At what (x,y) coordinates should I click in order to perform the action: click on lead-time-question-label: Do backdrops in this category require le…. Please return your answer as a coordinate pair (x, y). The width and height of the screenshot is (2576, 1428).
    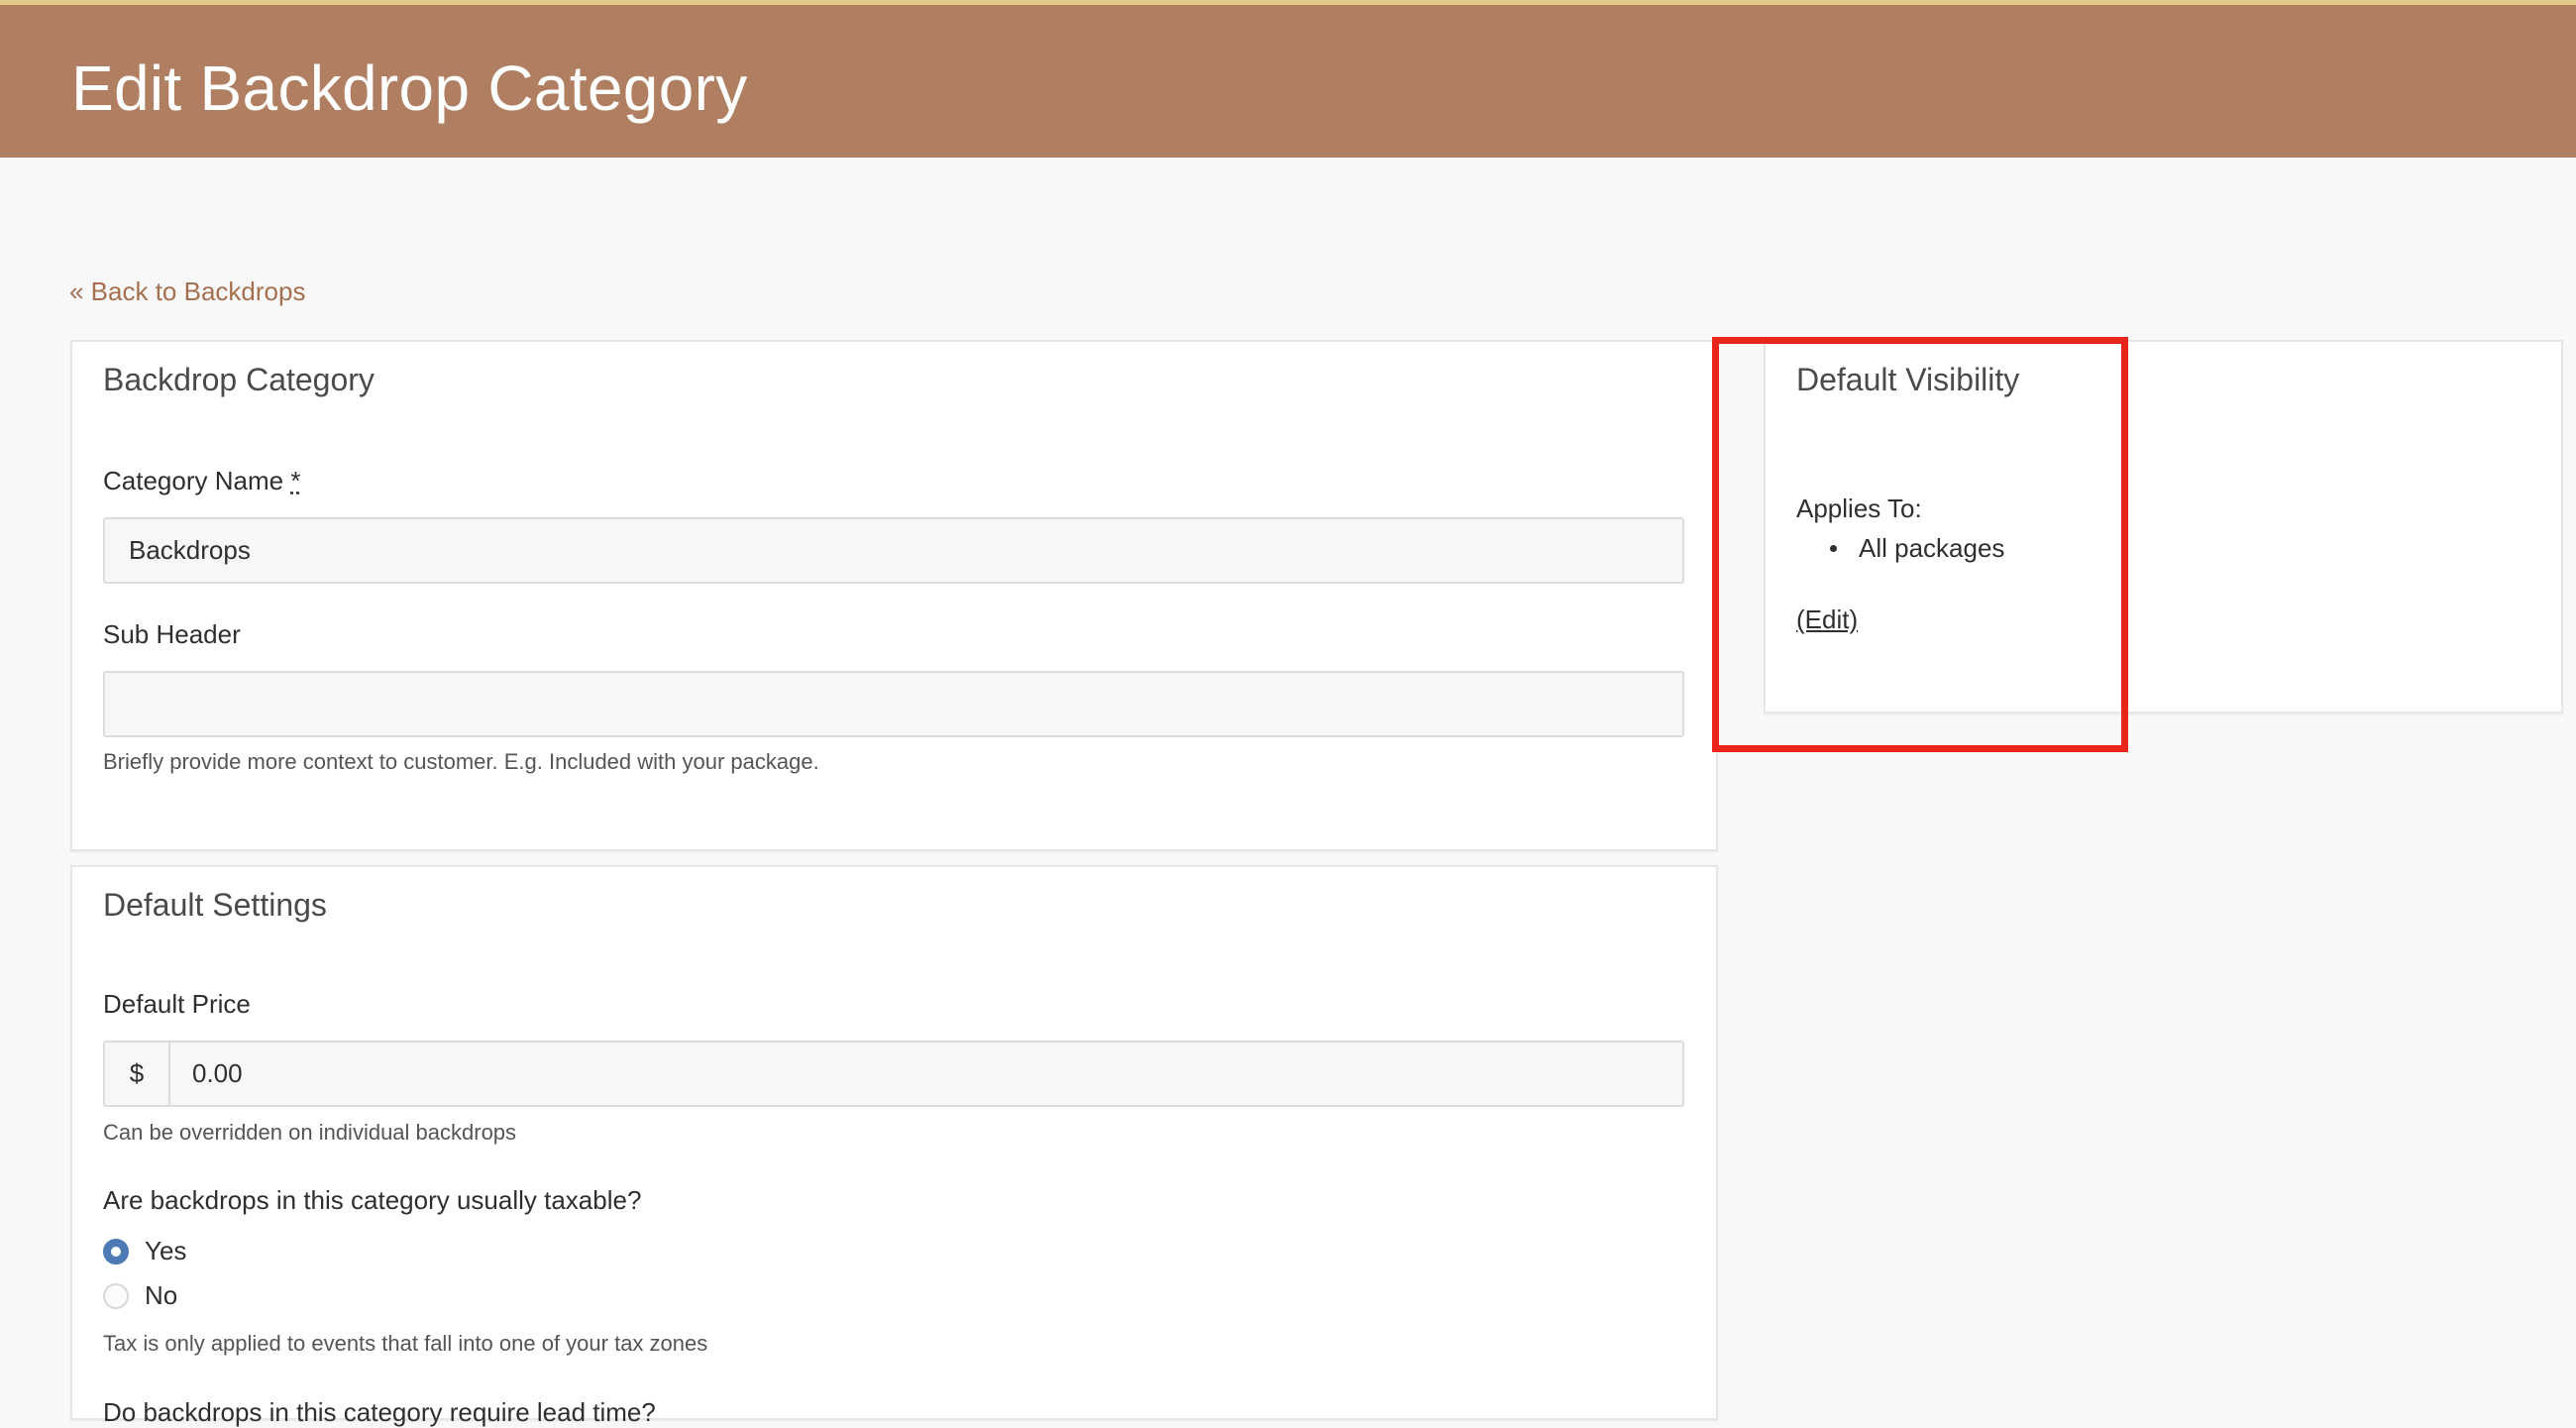
    Looking at the image, I should click on (380, 1412).